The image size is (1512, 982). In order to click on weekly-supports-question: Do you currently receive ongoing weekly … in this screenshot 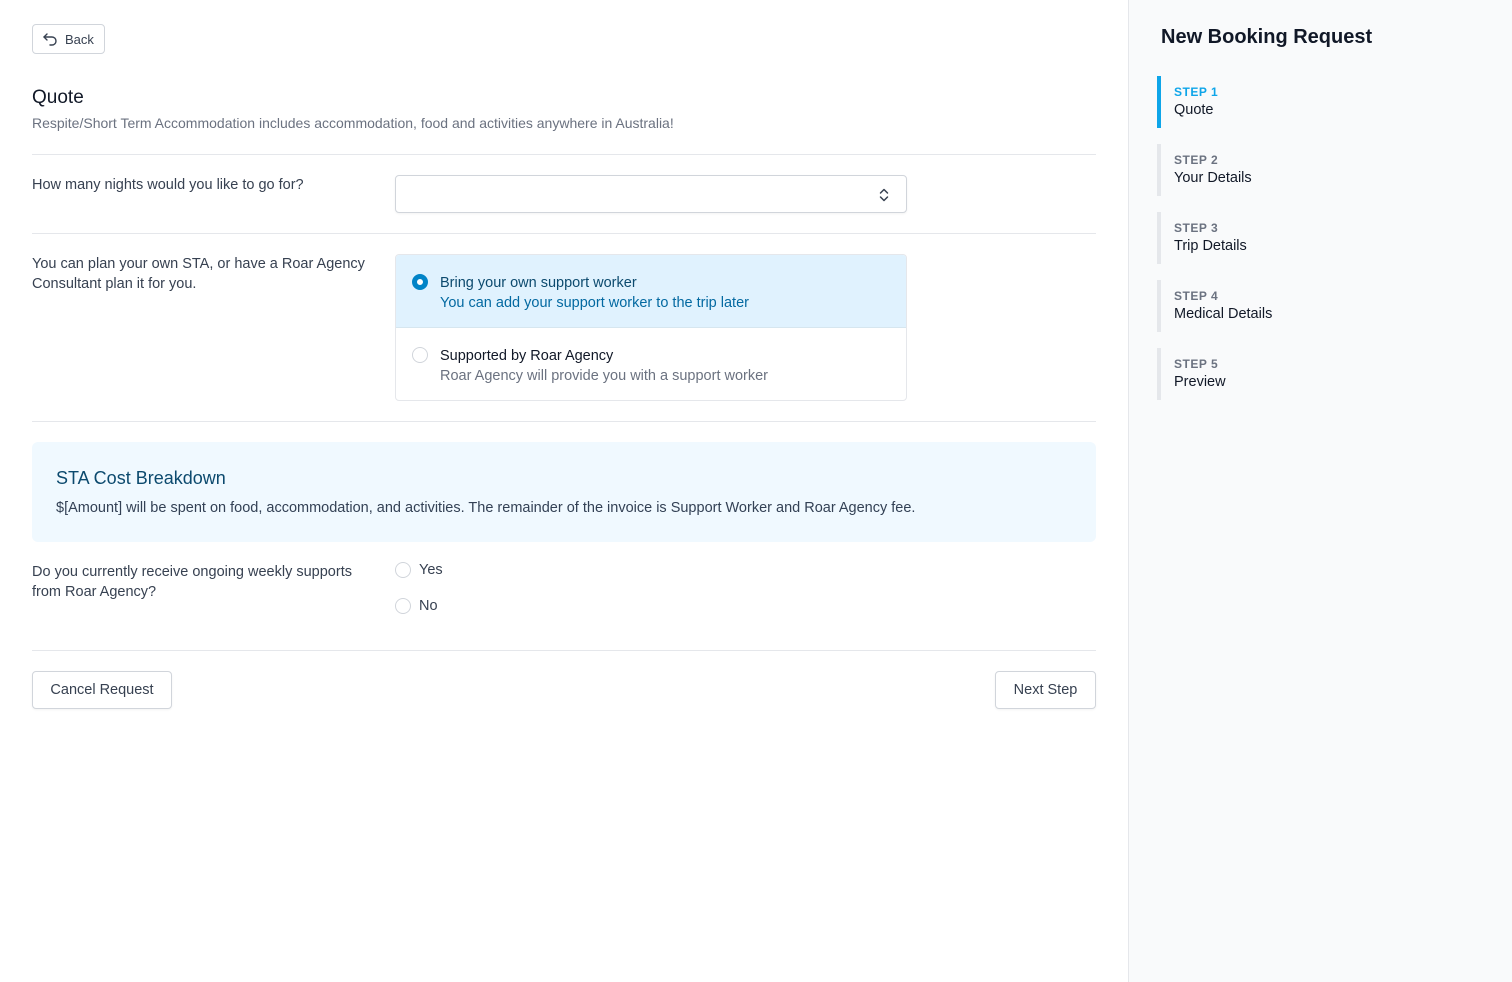, I will do `click(192, 582)`.